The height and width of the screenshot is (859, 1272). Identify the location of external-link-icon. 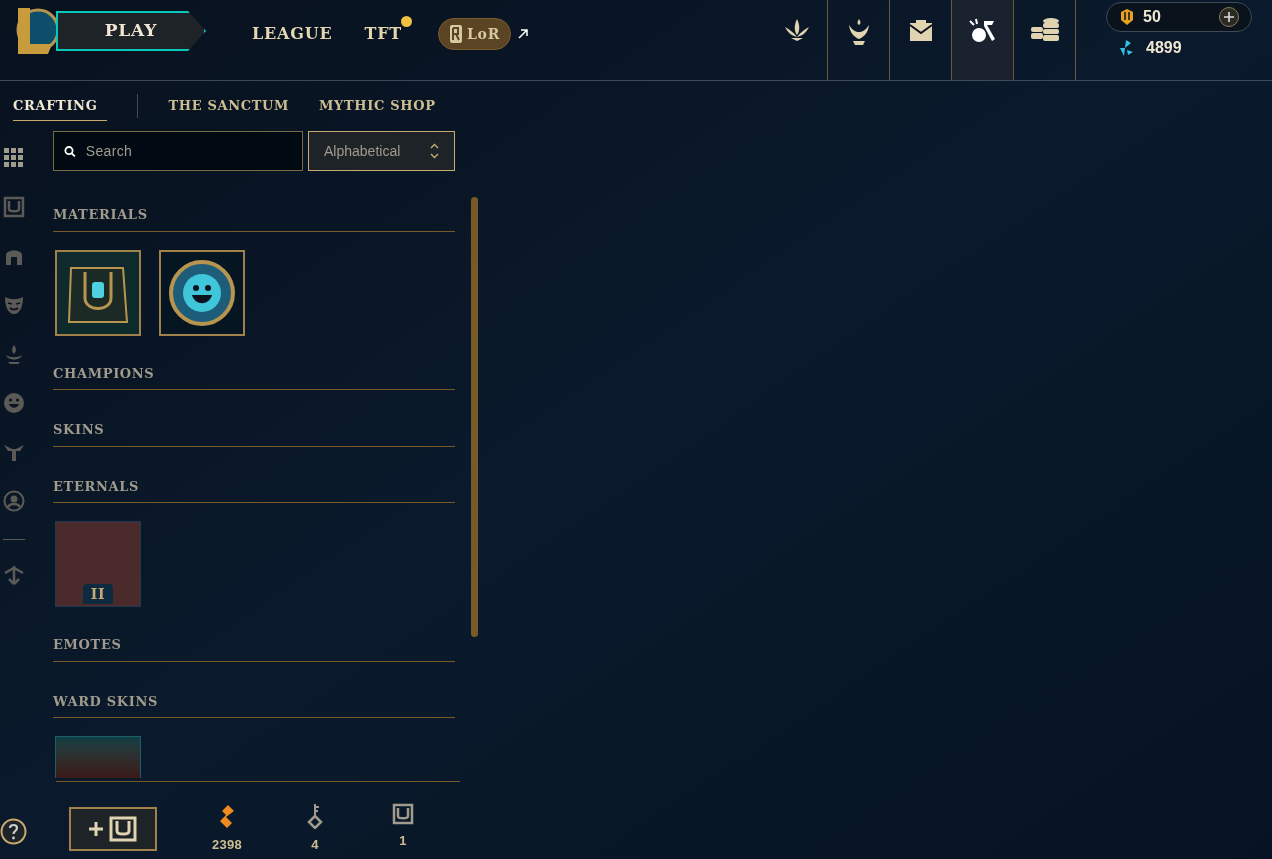
(523, 34).